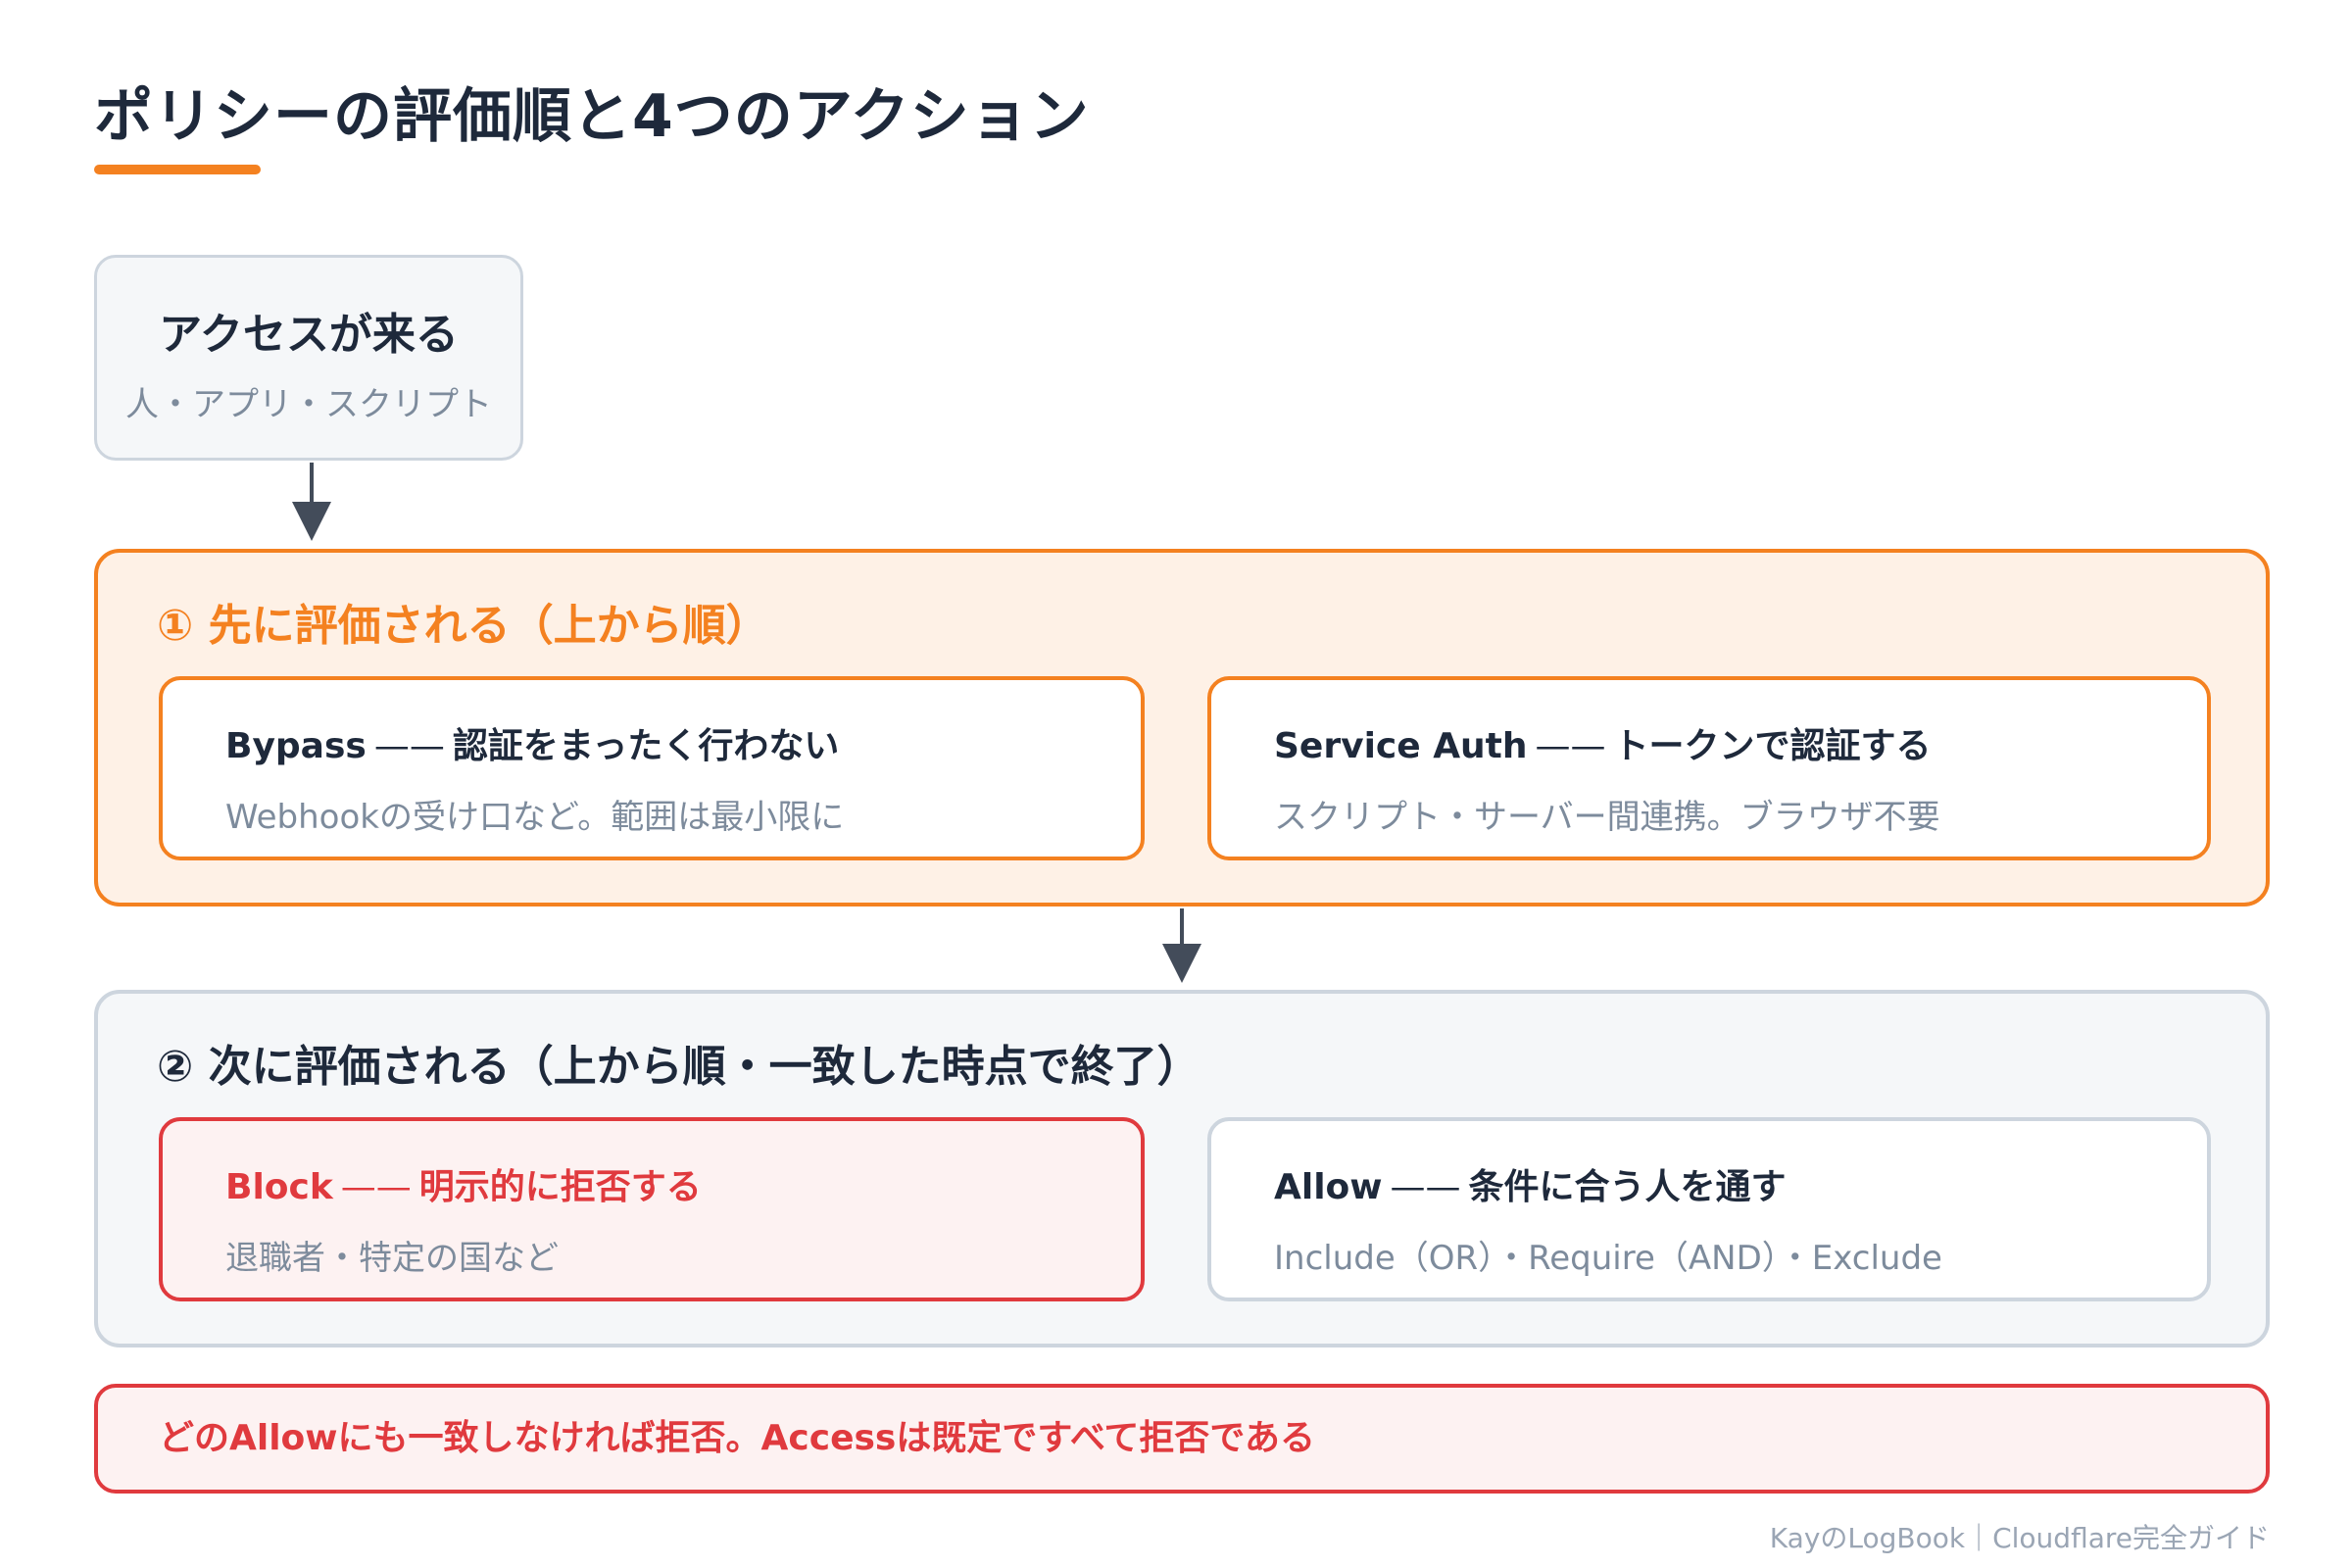 The image size is (2352, 1568). What do you see at coordinates (1772, 746) in the screenshot?
I see `service-auth-heading: トークンで認証する` at bounding box center [1772, 746].